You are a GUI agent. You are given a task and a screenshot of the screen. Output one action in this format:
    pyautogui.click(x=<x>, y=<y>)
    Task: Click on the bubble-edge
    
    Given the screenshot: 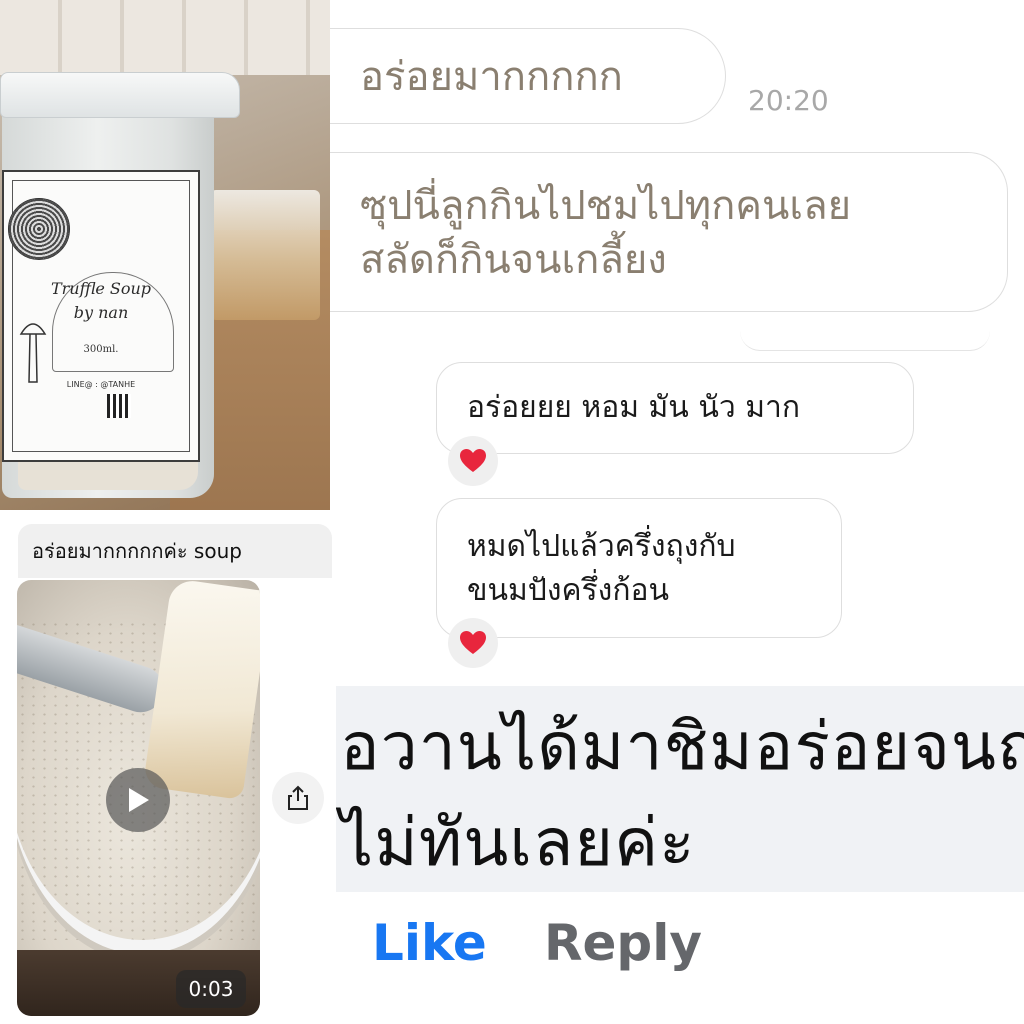 What is the action you would take?
    pyautogui.click(x=865, y=336)
    